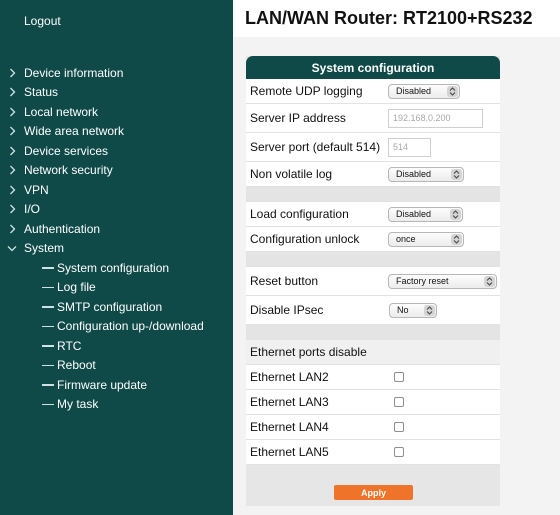 The width and height of the screenshot is (560, 515). Describe the element at coordinates (306, 91) in the screenshot. I see `field-label: Remote UDP logging` at that location.